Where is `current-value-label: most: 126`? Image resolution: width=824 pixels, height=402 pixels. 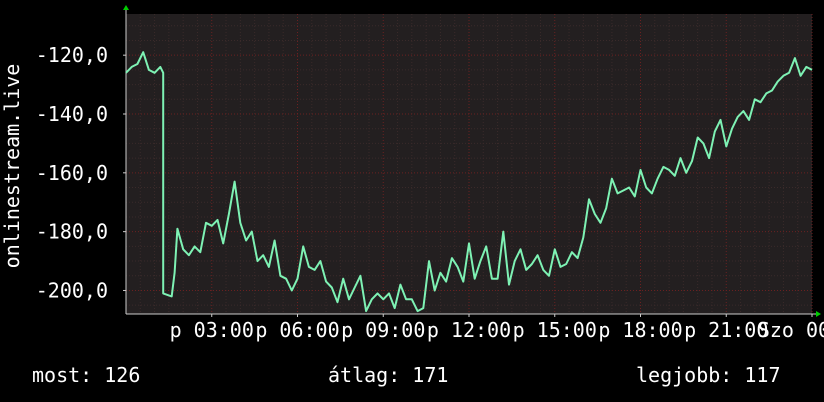
current-value-label: most: 126 is located at coordinates (86, 375).